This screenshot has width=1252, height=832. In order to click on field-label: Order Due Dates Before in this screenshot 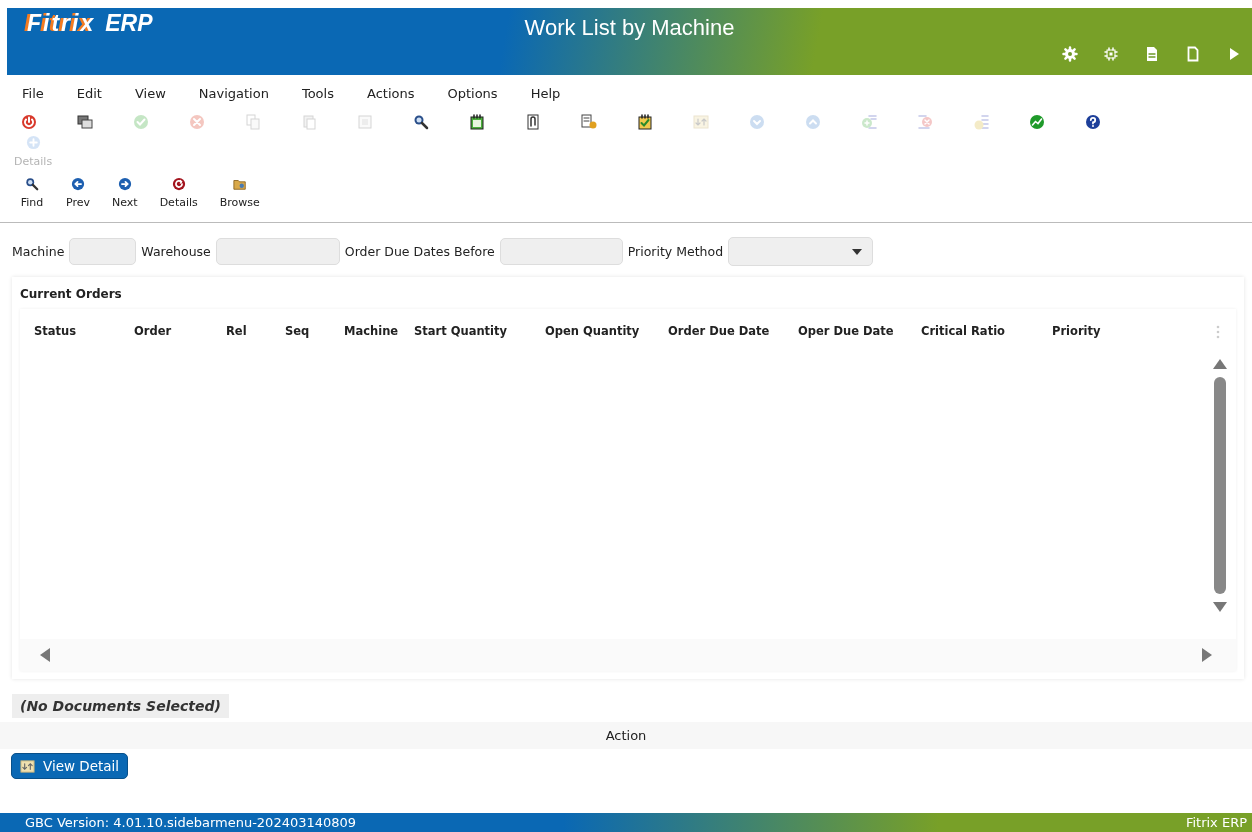, I will do `click(419, 251)`.